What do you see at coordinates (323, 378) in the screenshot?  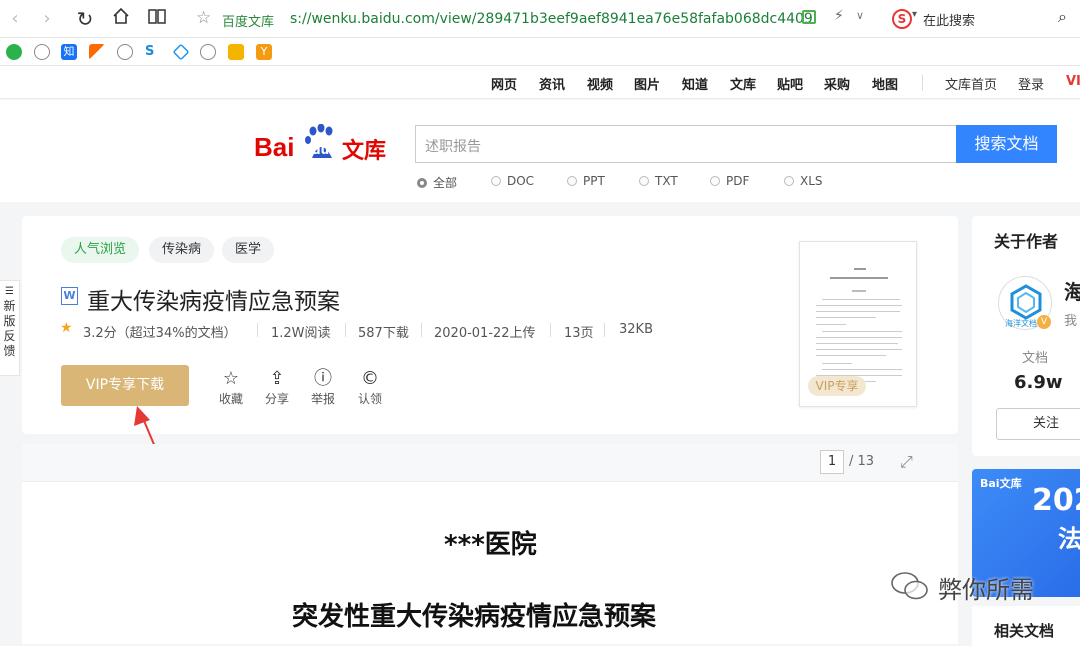 I see `alert-icon: ⓘ` at bounding box center [323, 378].